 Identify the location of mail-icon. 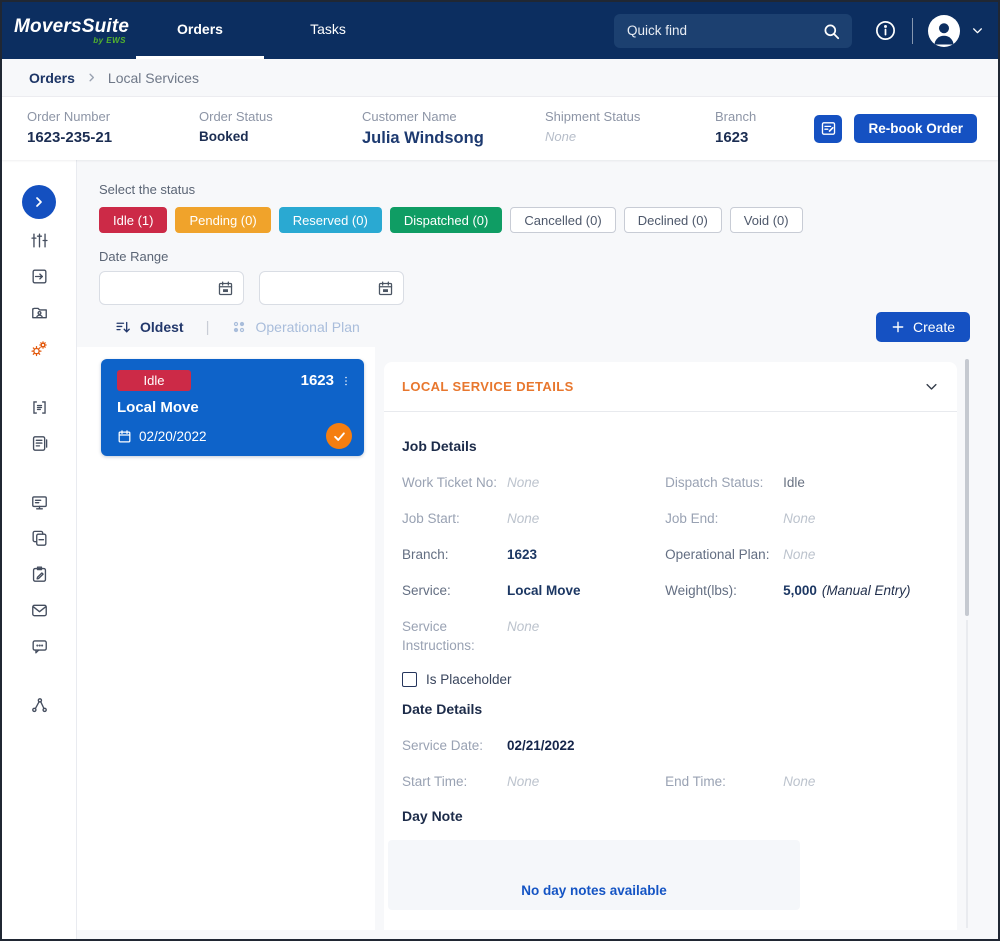
(39, 611).